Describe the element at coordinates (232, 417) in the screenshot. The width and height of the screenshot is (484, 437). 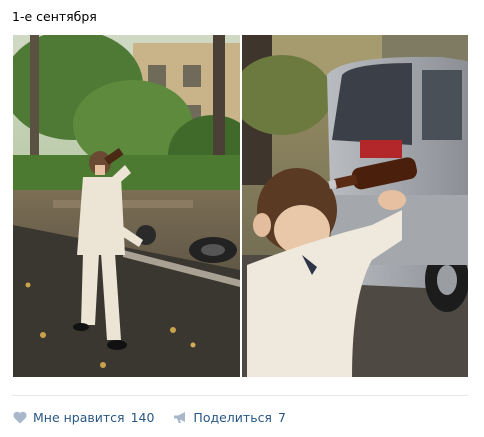
I see `share-label: Поделиться` at that location.